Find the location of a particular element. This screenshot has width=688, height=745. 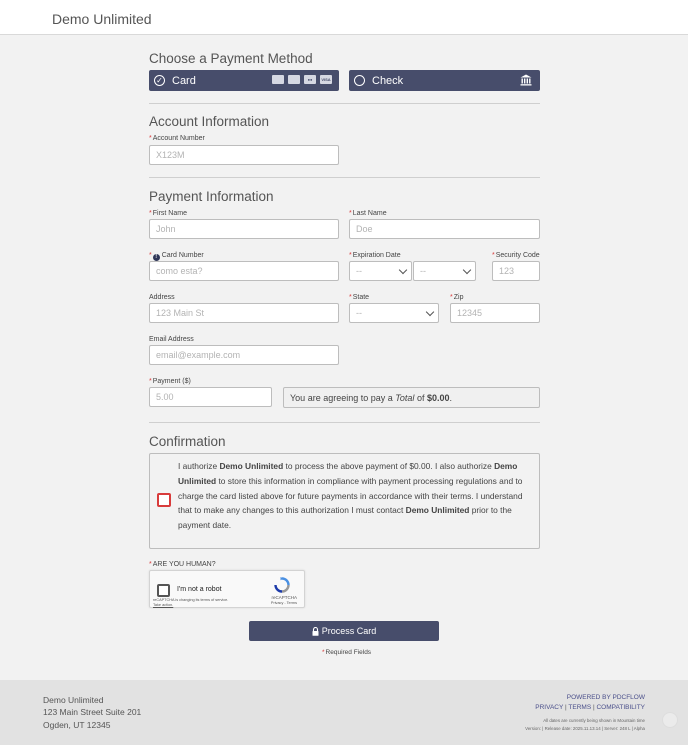

amex-icon is located at coordinates (294, 79).